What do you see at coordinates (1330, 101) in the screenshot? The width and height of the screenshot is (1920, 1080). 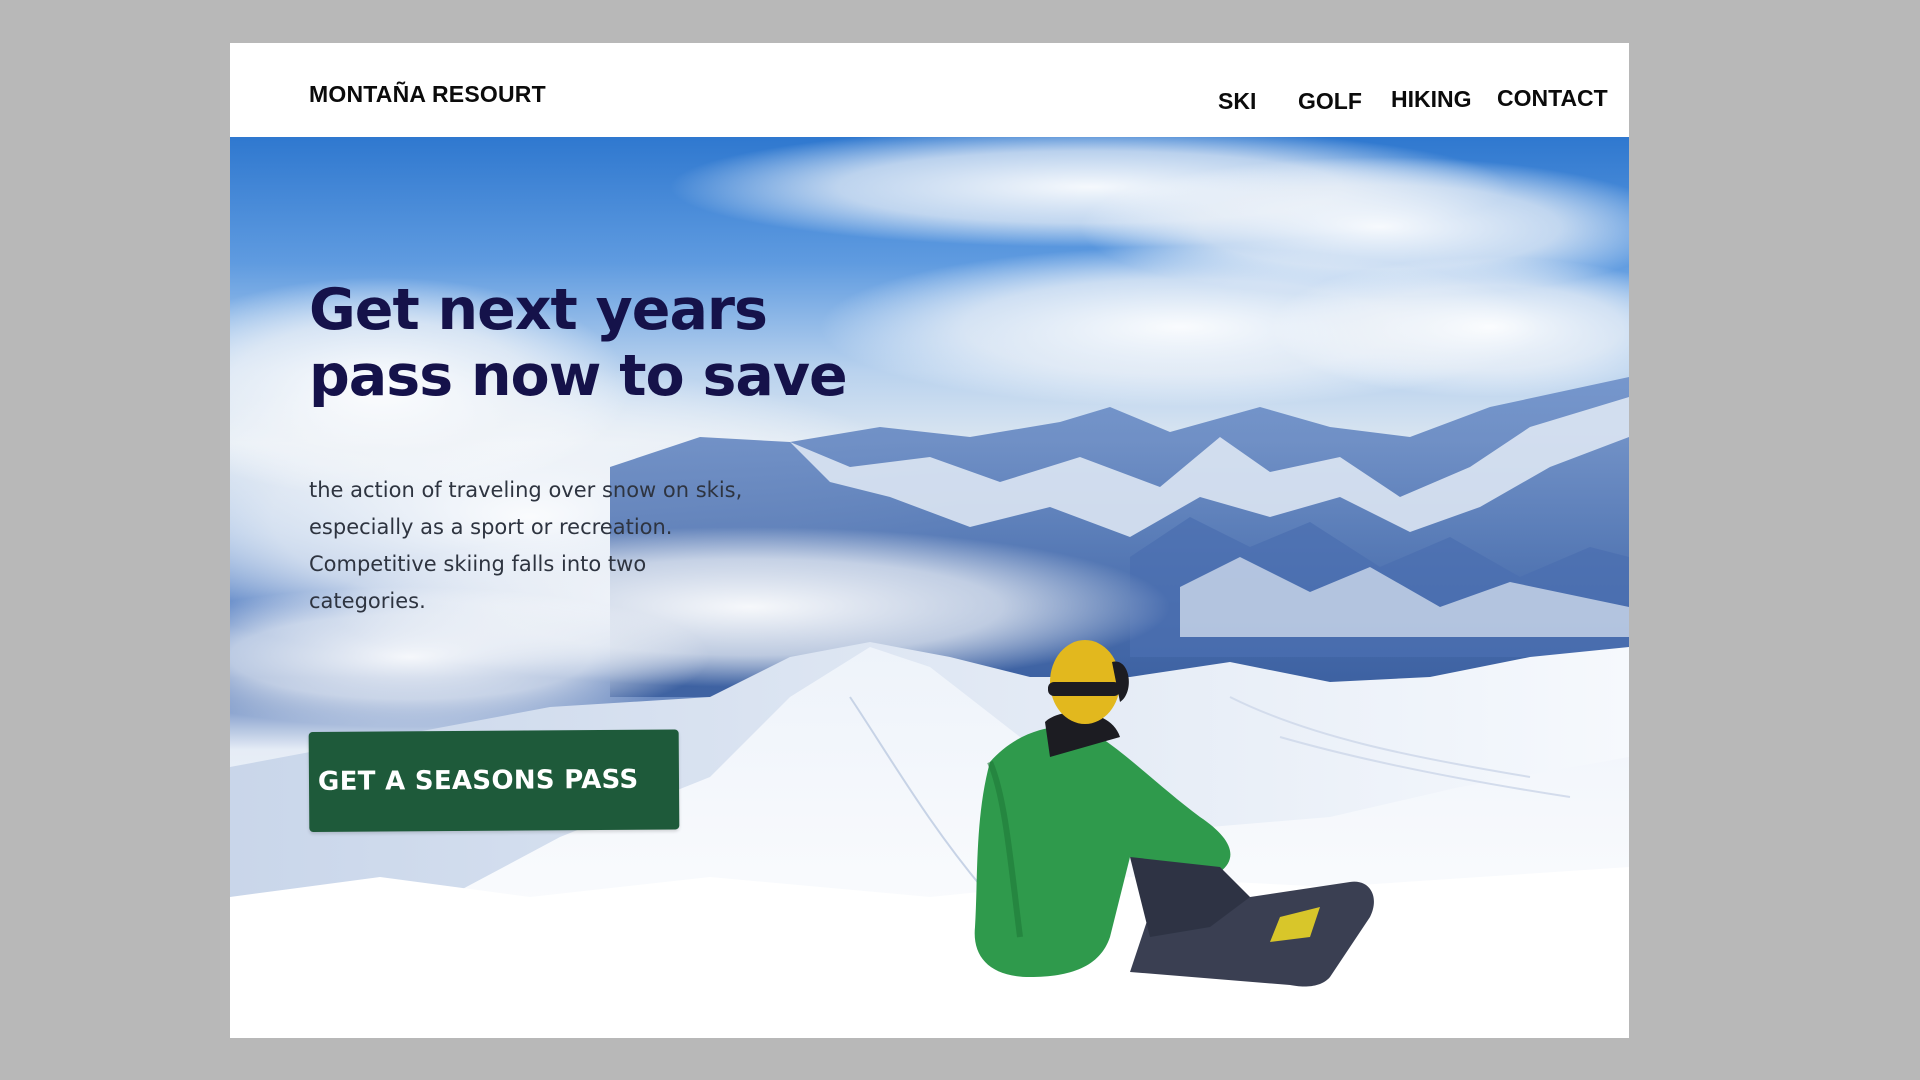 I see `nav-link-golf: GOLF` at bounding box center [1330, 101].